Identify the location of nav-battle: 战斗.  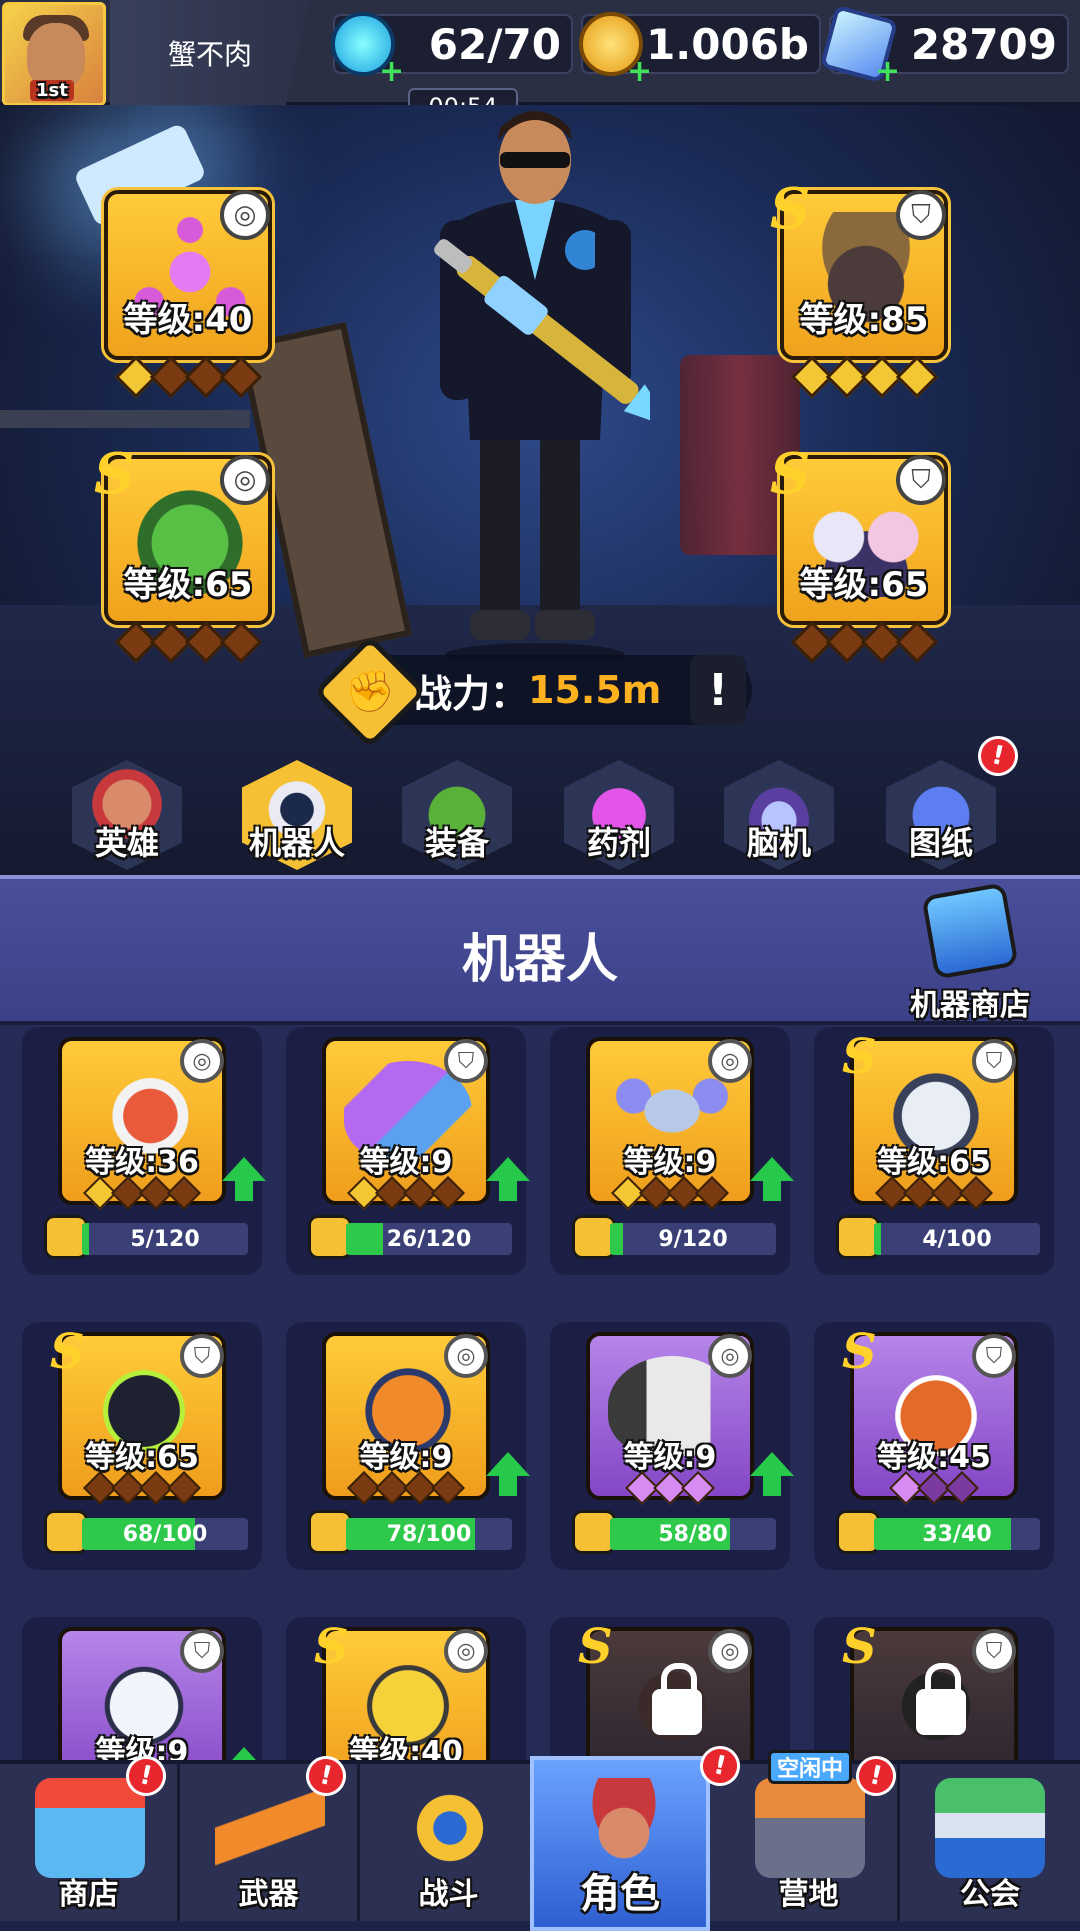
(450, 1840).